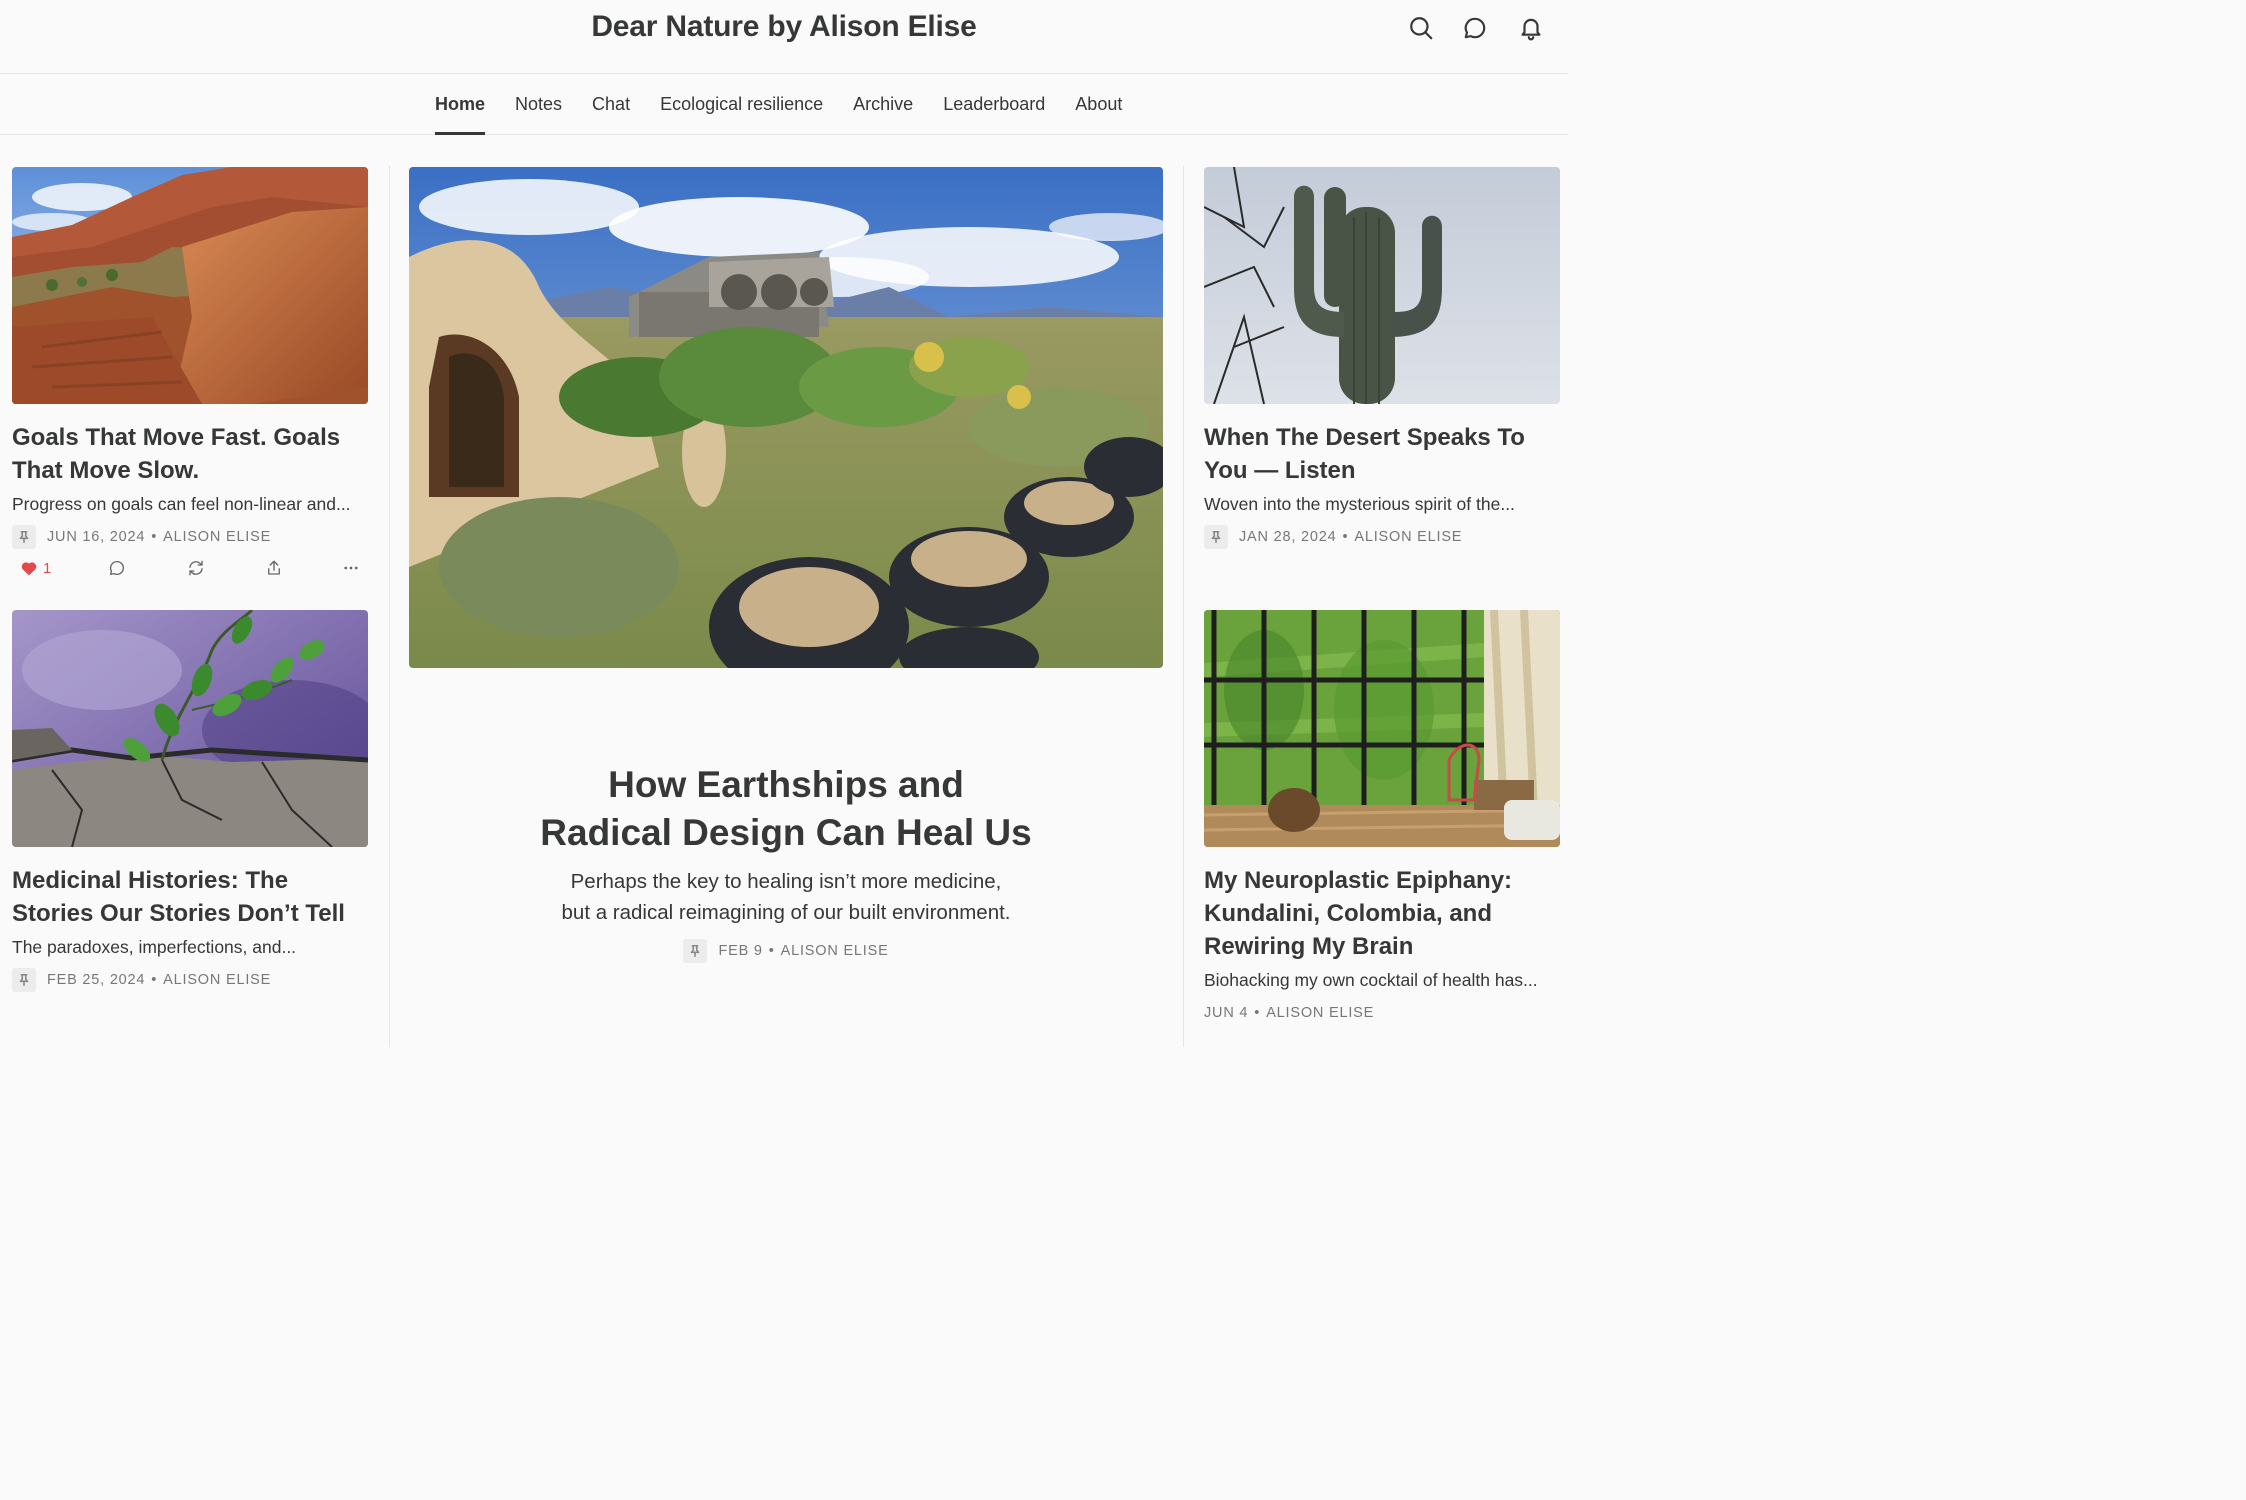 This screenshot has height=1500, width=2246. I want to click on post-date: FEB 9, so click(740, 951).